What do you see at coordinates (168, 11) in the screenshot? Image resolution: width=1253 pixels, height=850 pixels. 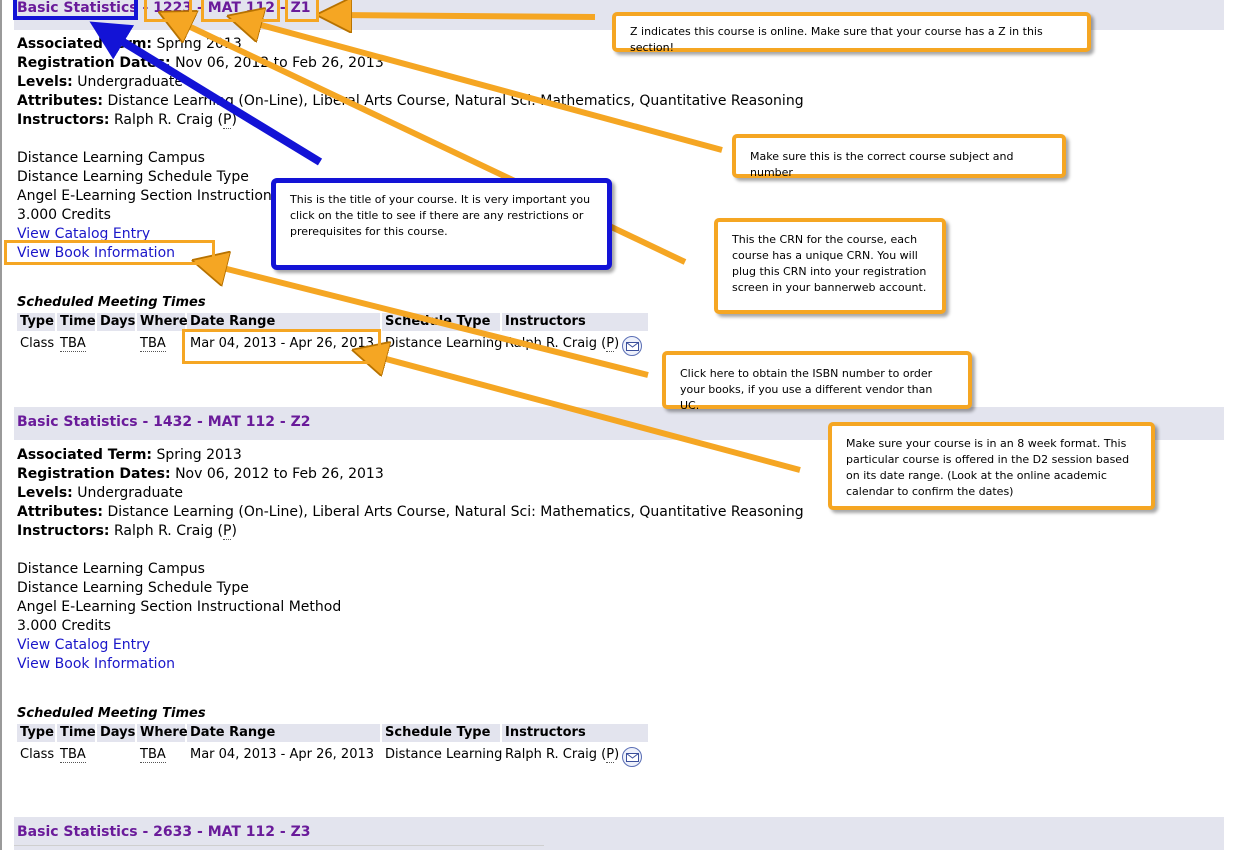 I see `crn-highlight` at bounding box center [168, 11].